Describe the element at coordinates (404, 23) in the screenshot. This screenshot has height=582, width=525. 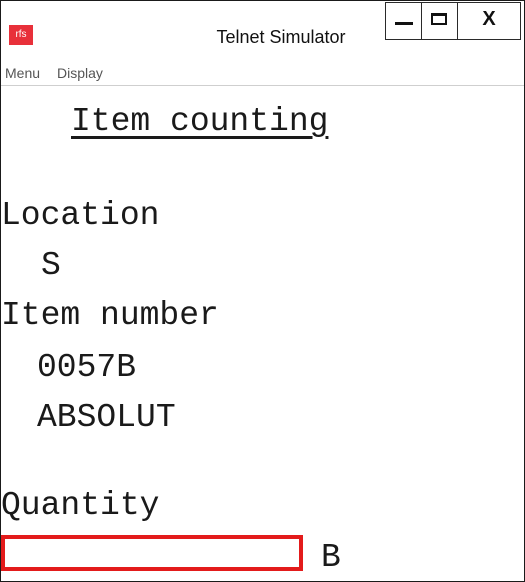
I see `minimize-icon` at that location.